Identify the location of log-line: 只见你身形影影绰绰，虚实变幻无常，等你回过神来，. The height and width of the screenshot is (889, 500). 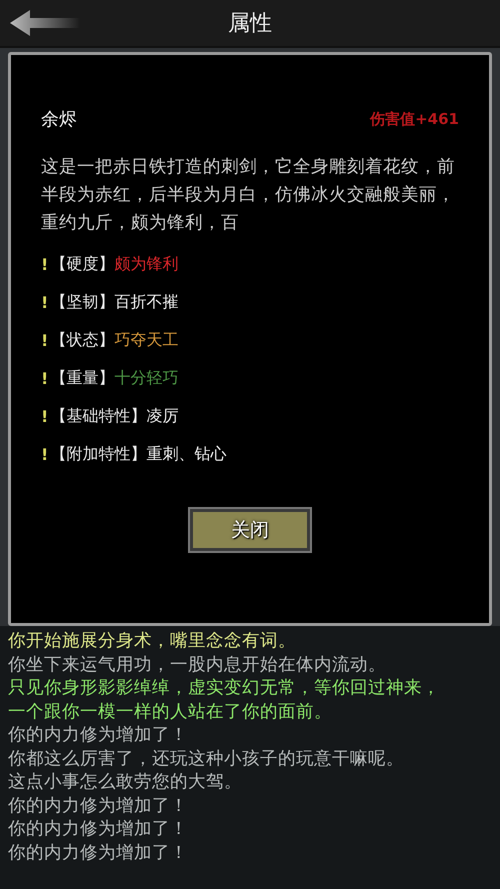
(224, 688).